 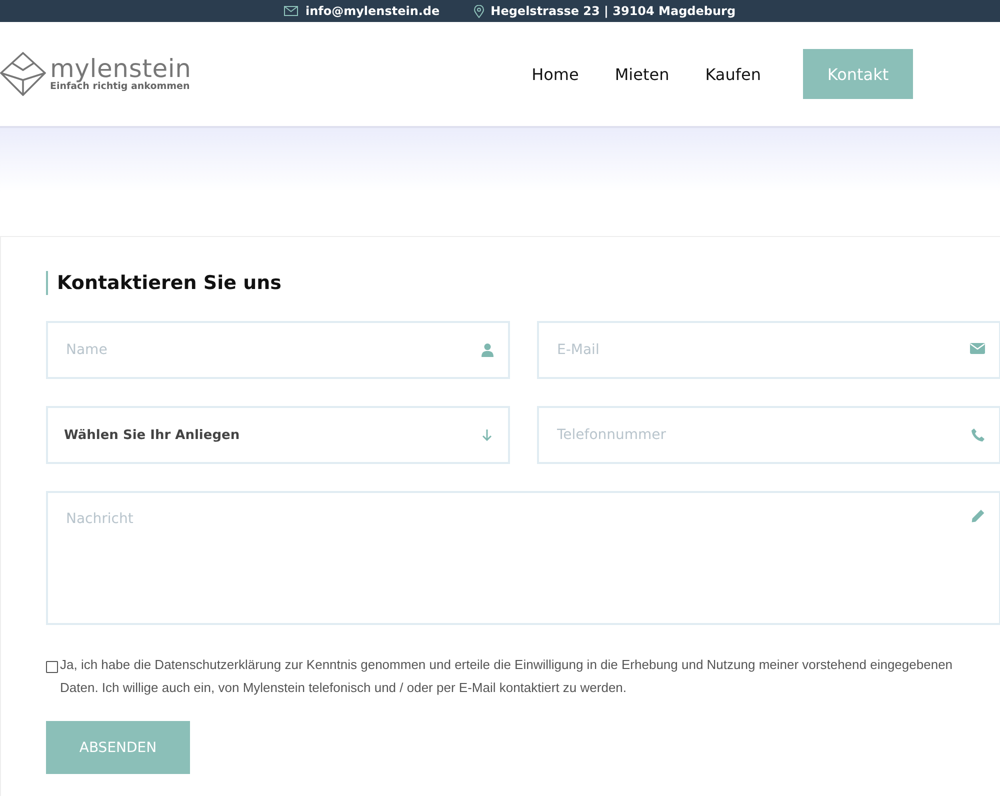 I want to click on consent-checkbox, so click(x=52, y=667).